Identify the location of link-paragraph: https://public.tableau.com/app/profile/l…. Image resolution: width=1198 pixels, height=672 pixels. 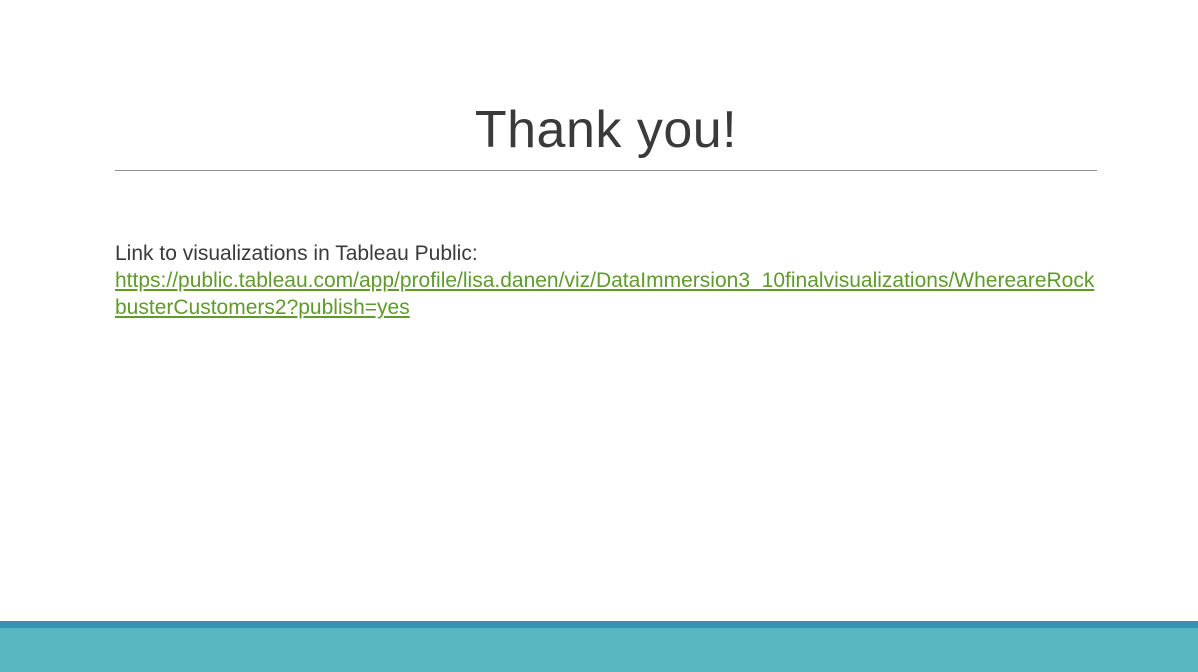
(607, 294).